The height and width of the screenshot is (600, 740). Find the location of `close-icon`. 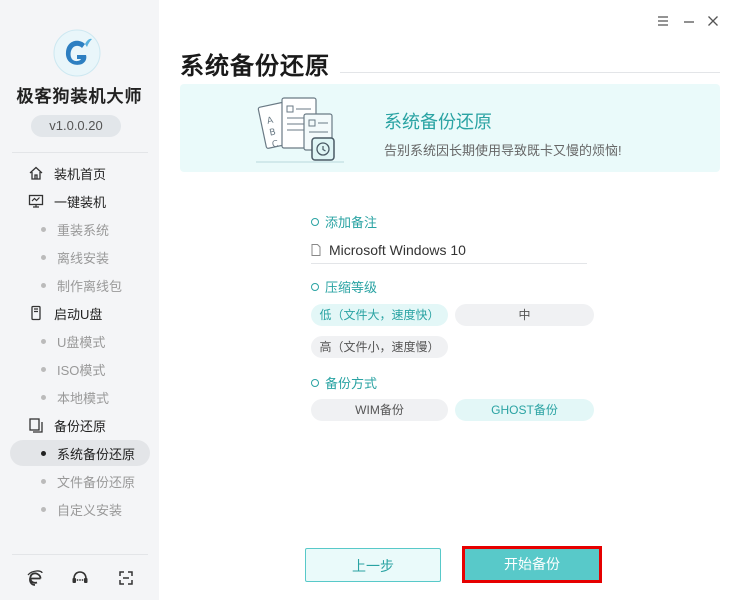

close-icon is located at coordinates (713, 21).